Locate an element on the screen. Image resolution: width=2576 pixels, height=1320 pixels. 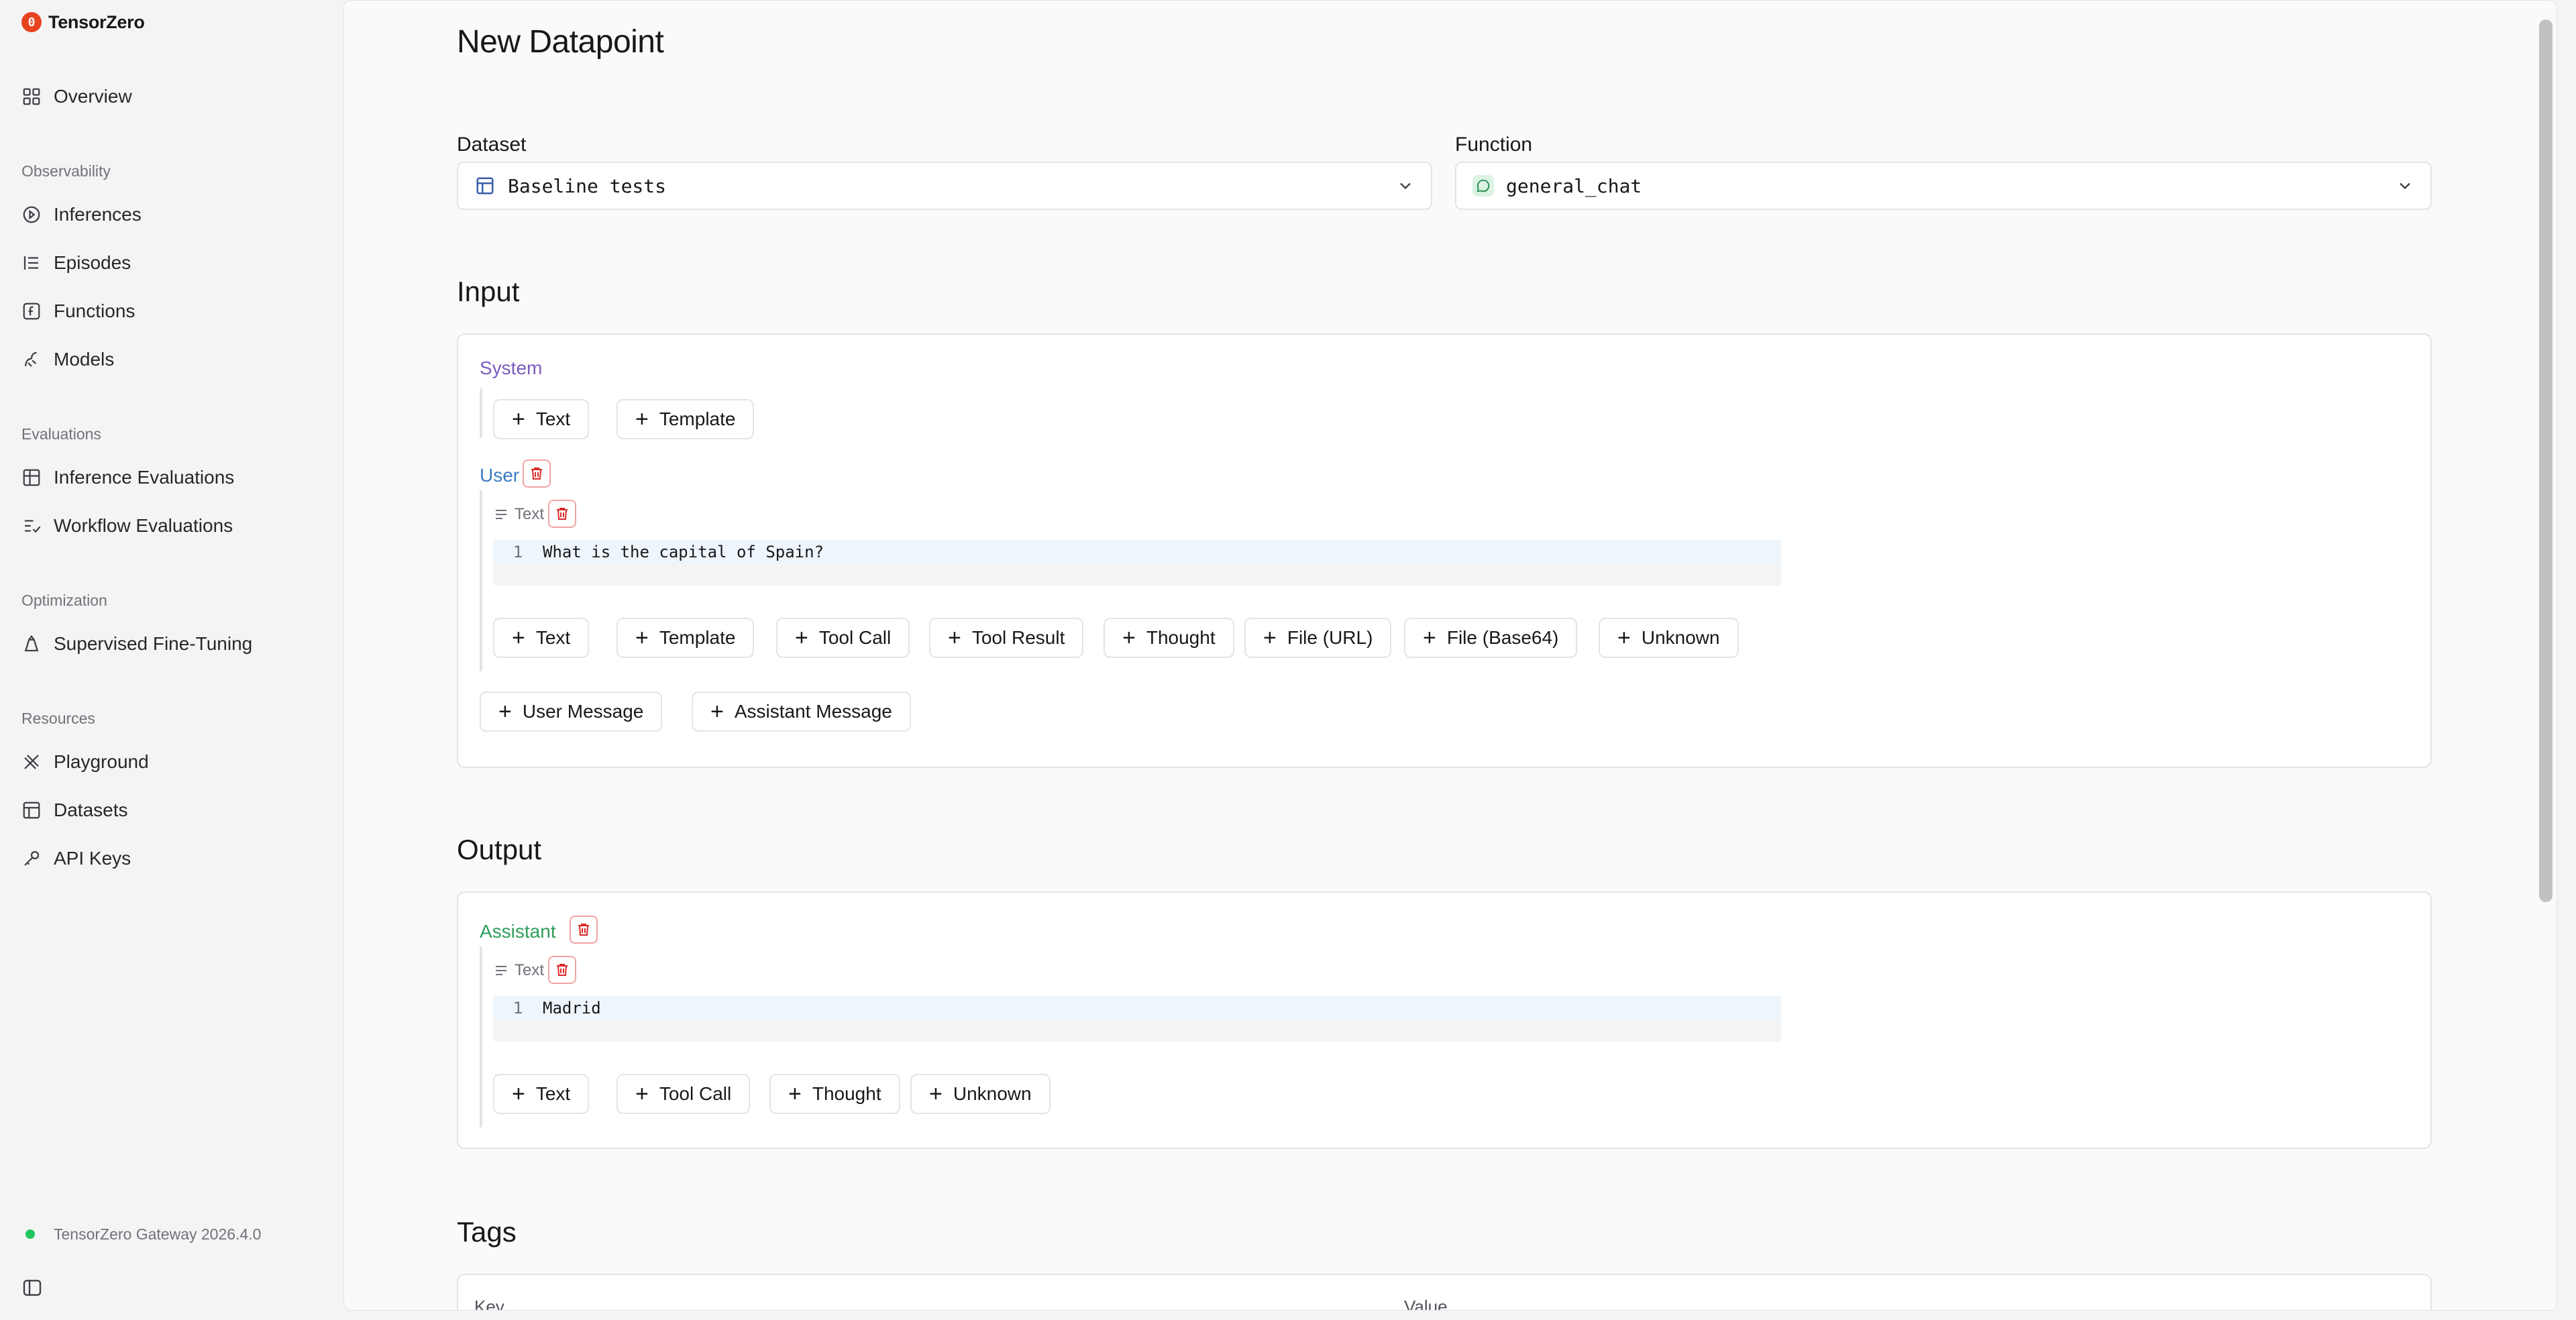
sidebar-item-workflow-evaluations: Workflow Evaluations is located at coordinates (127, 526).